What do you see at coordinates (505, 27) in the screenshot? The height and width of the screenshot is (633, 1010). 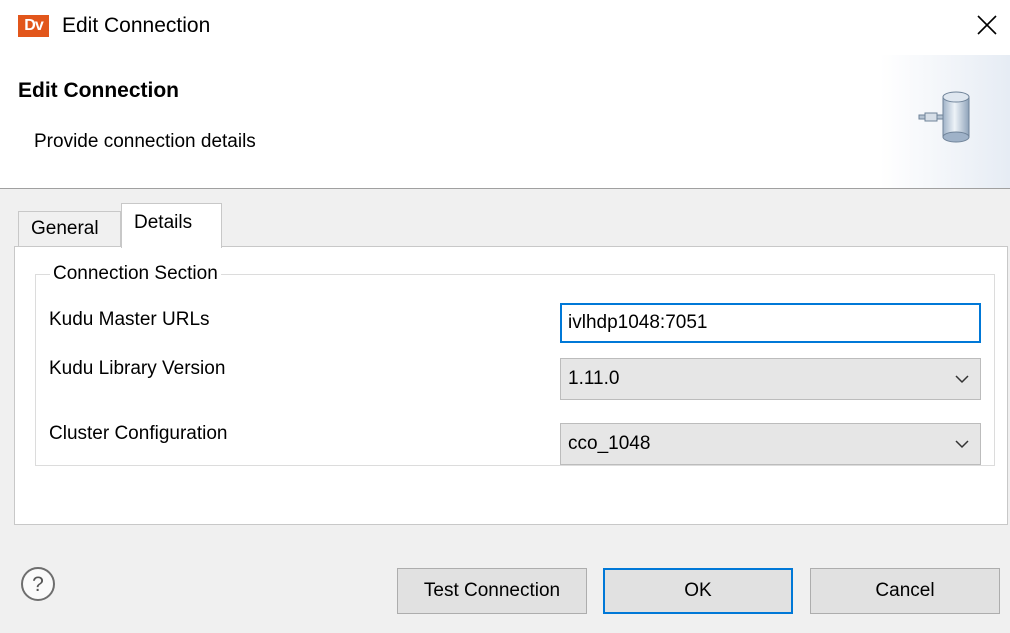 I see `title-bar: Dv Edit Connection` at bounding box center [505, 27].